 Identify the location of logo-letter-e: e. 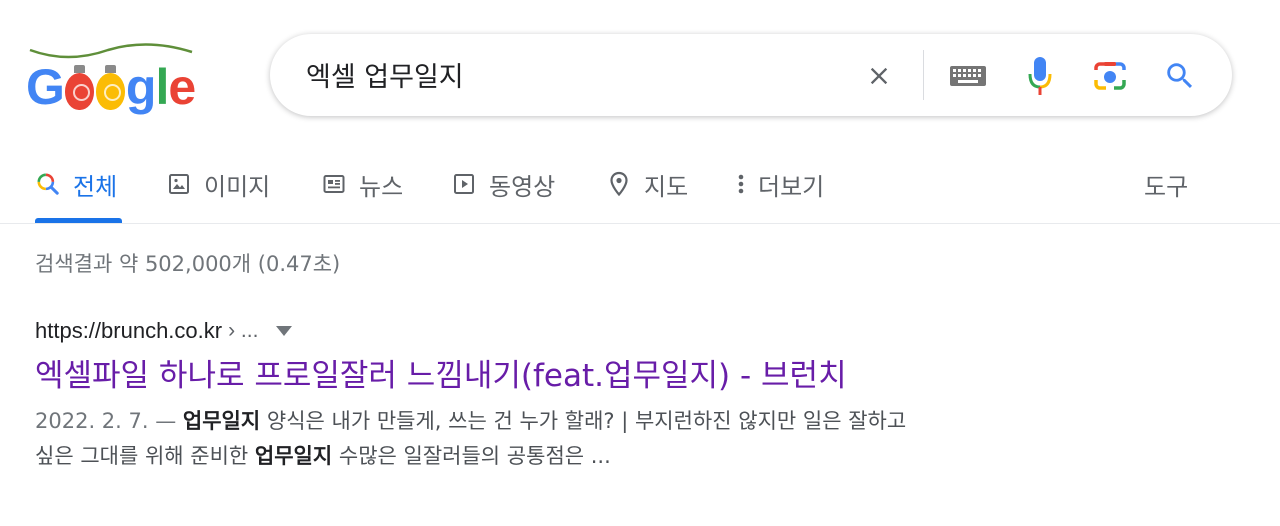
(182, 87).